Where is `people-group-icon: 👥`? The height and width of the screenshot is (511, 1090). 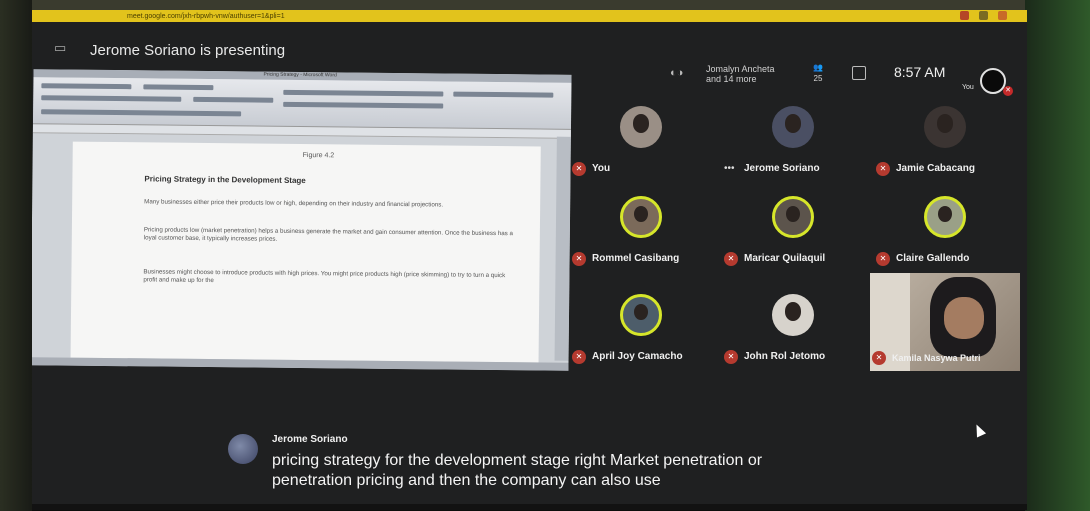 people-group-icon: 👥 is located at coordinates (818, 67).